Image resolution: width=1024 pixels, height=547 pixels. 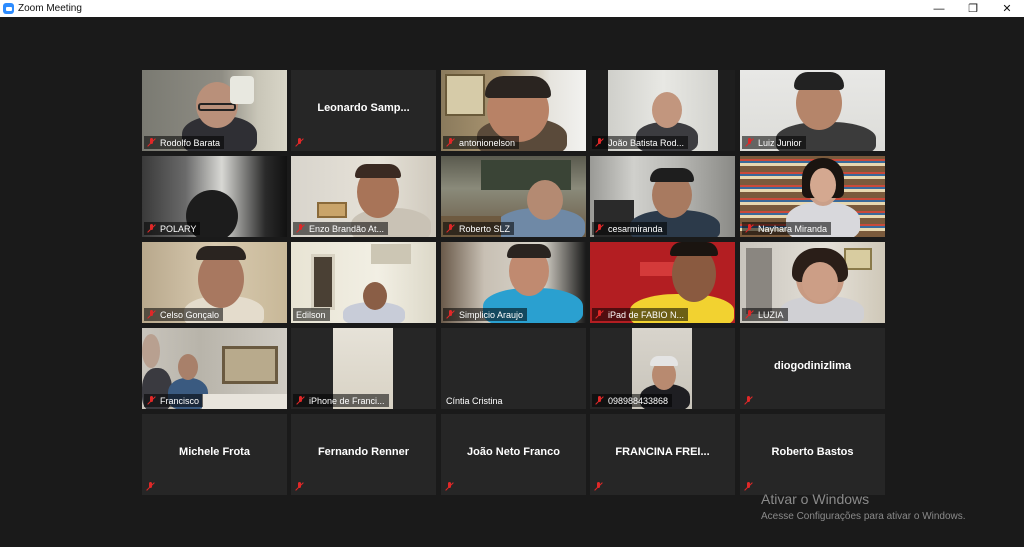 What do you see at coordinates (632, 400) in the screenshot?
I see `participant-name-label: 098988433868` at bounding box center [632, 400].